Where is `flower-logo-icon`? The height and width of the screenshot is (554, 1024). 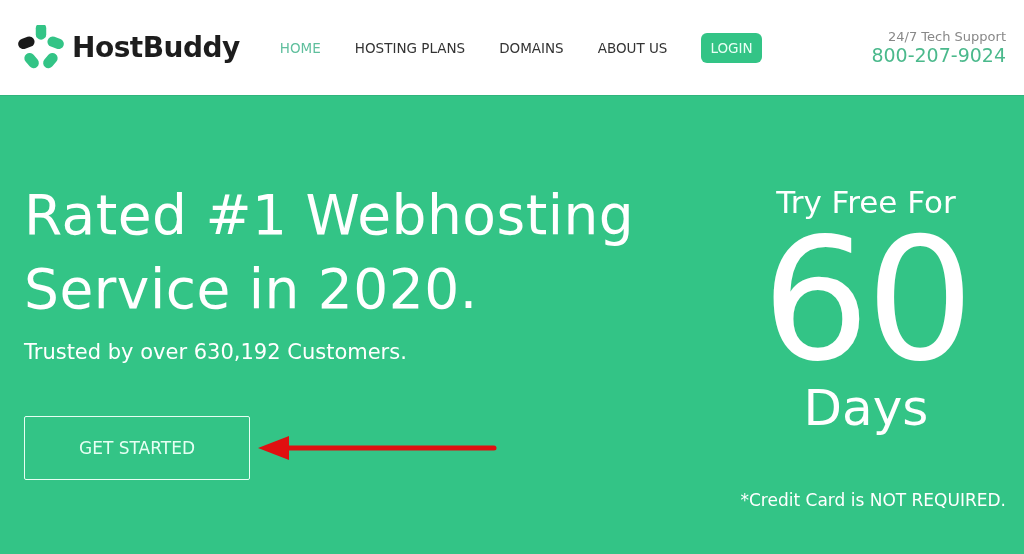 flower-logo-icon is located at coordinates (41, 47).